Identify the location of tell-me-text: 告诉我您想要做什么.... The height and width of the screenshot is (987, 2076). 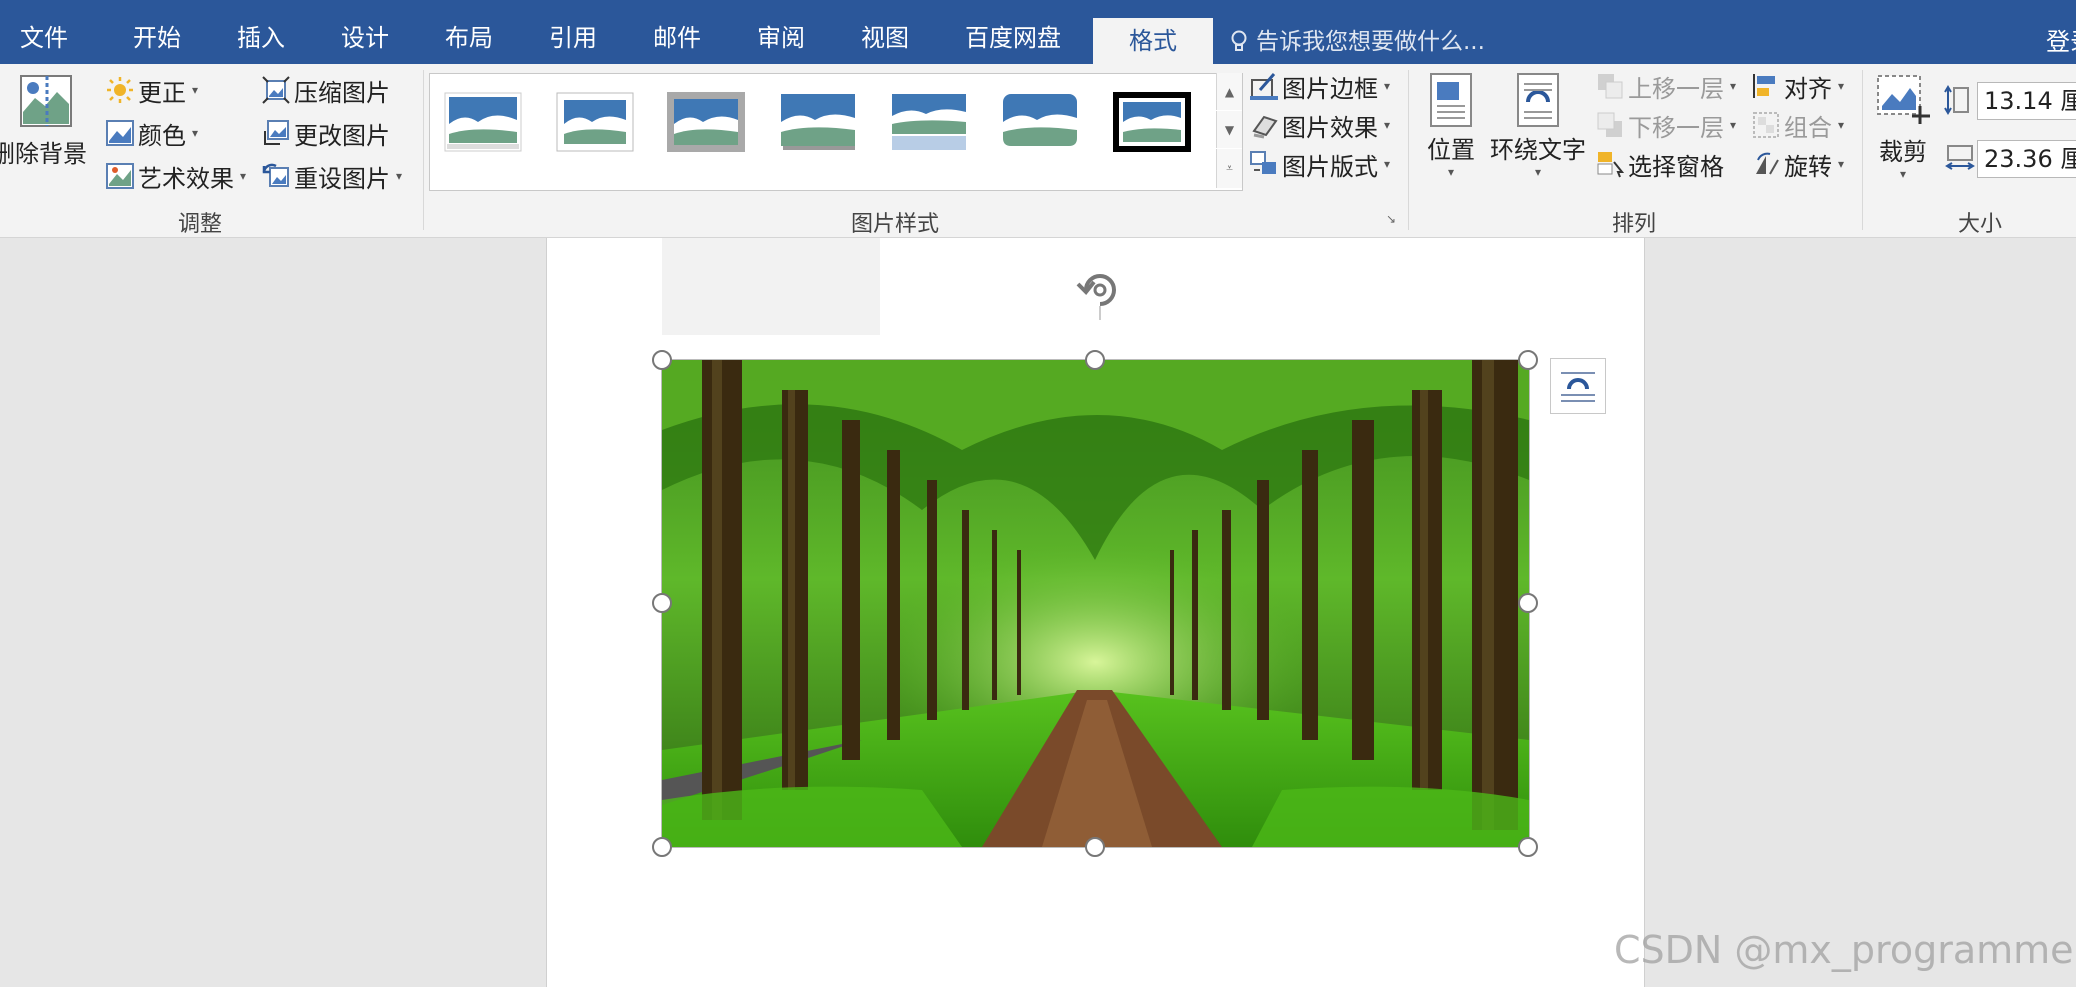
(1370, 42).